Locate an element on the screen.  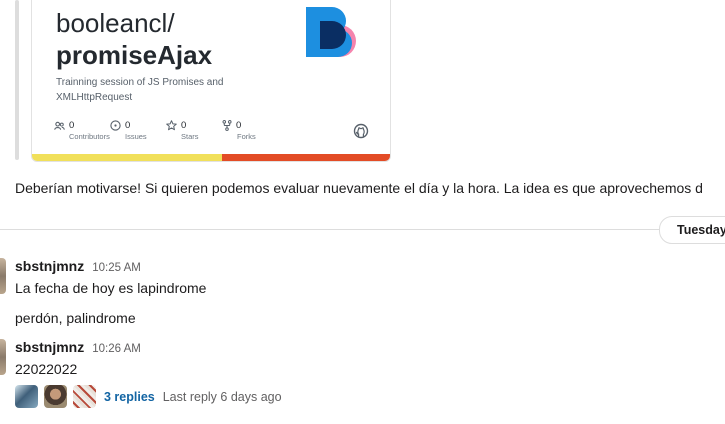
quote-bar is located at coordinates (17, 80).